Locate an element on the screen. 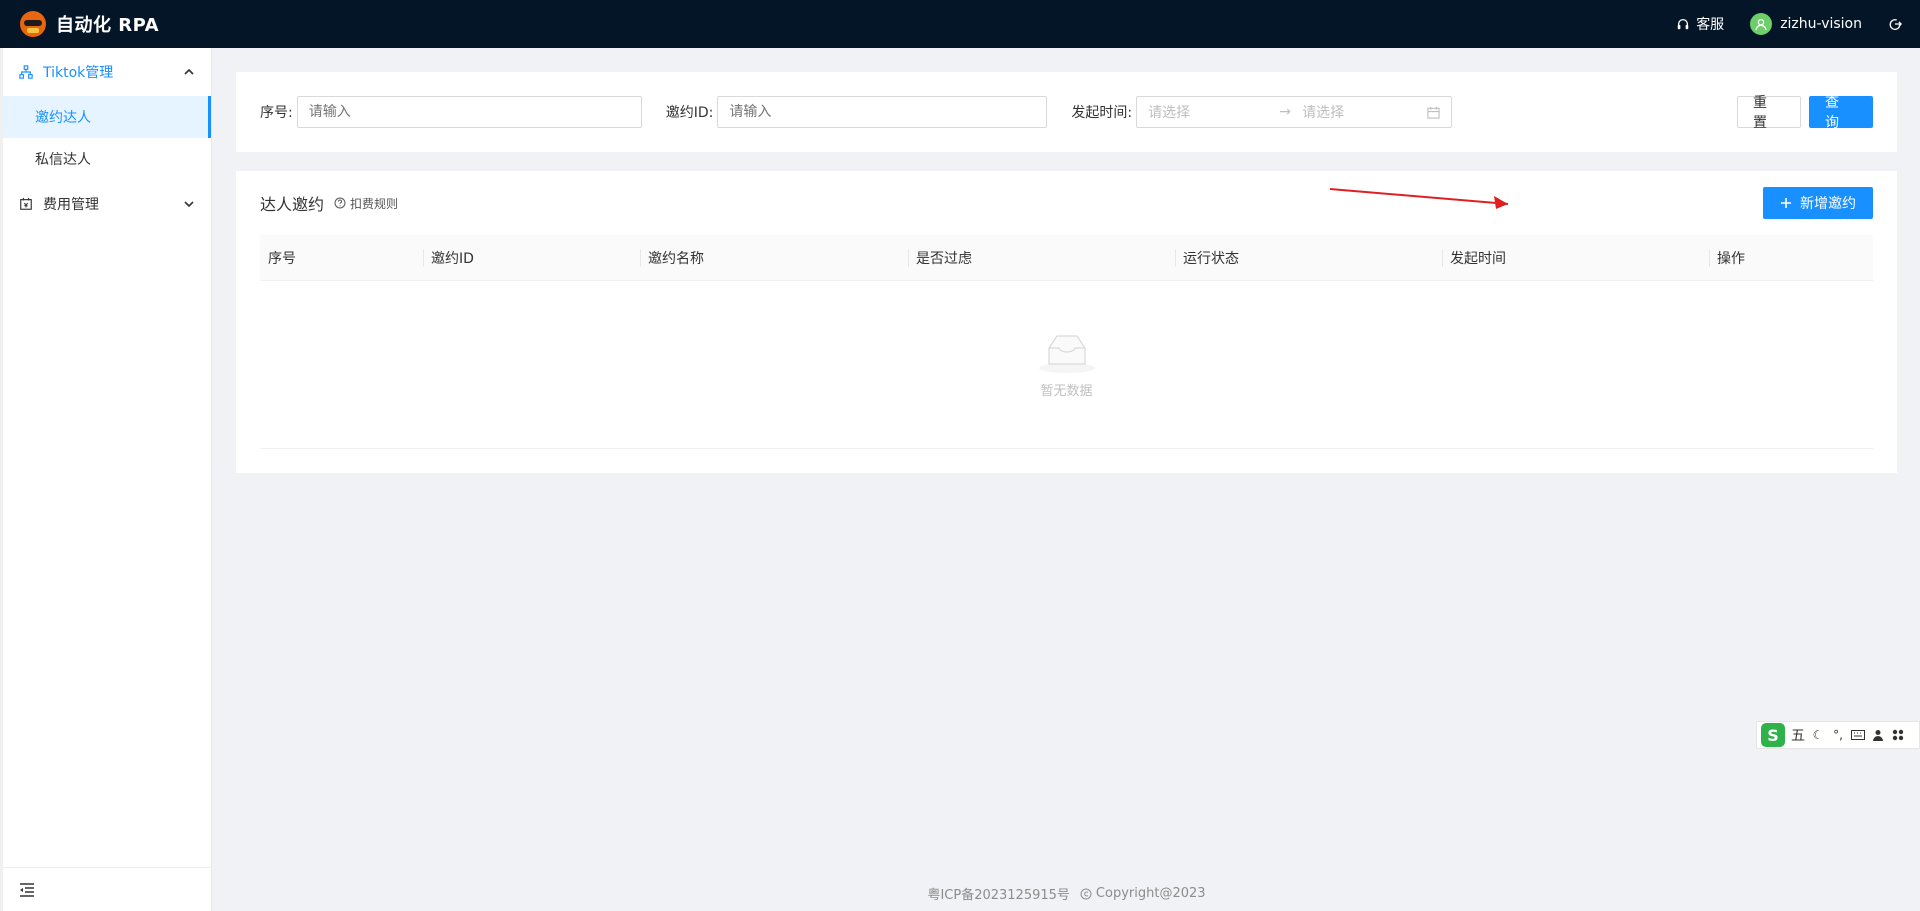 This screenshot has height=911, width=1920. page-footer: 粤ICP备2023125915号 Copyright@2023 is located at coordinates (1066, 893).